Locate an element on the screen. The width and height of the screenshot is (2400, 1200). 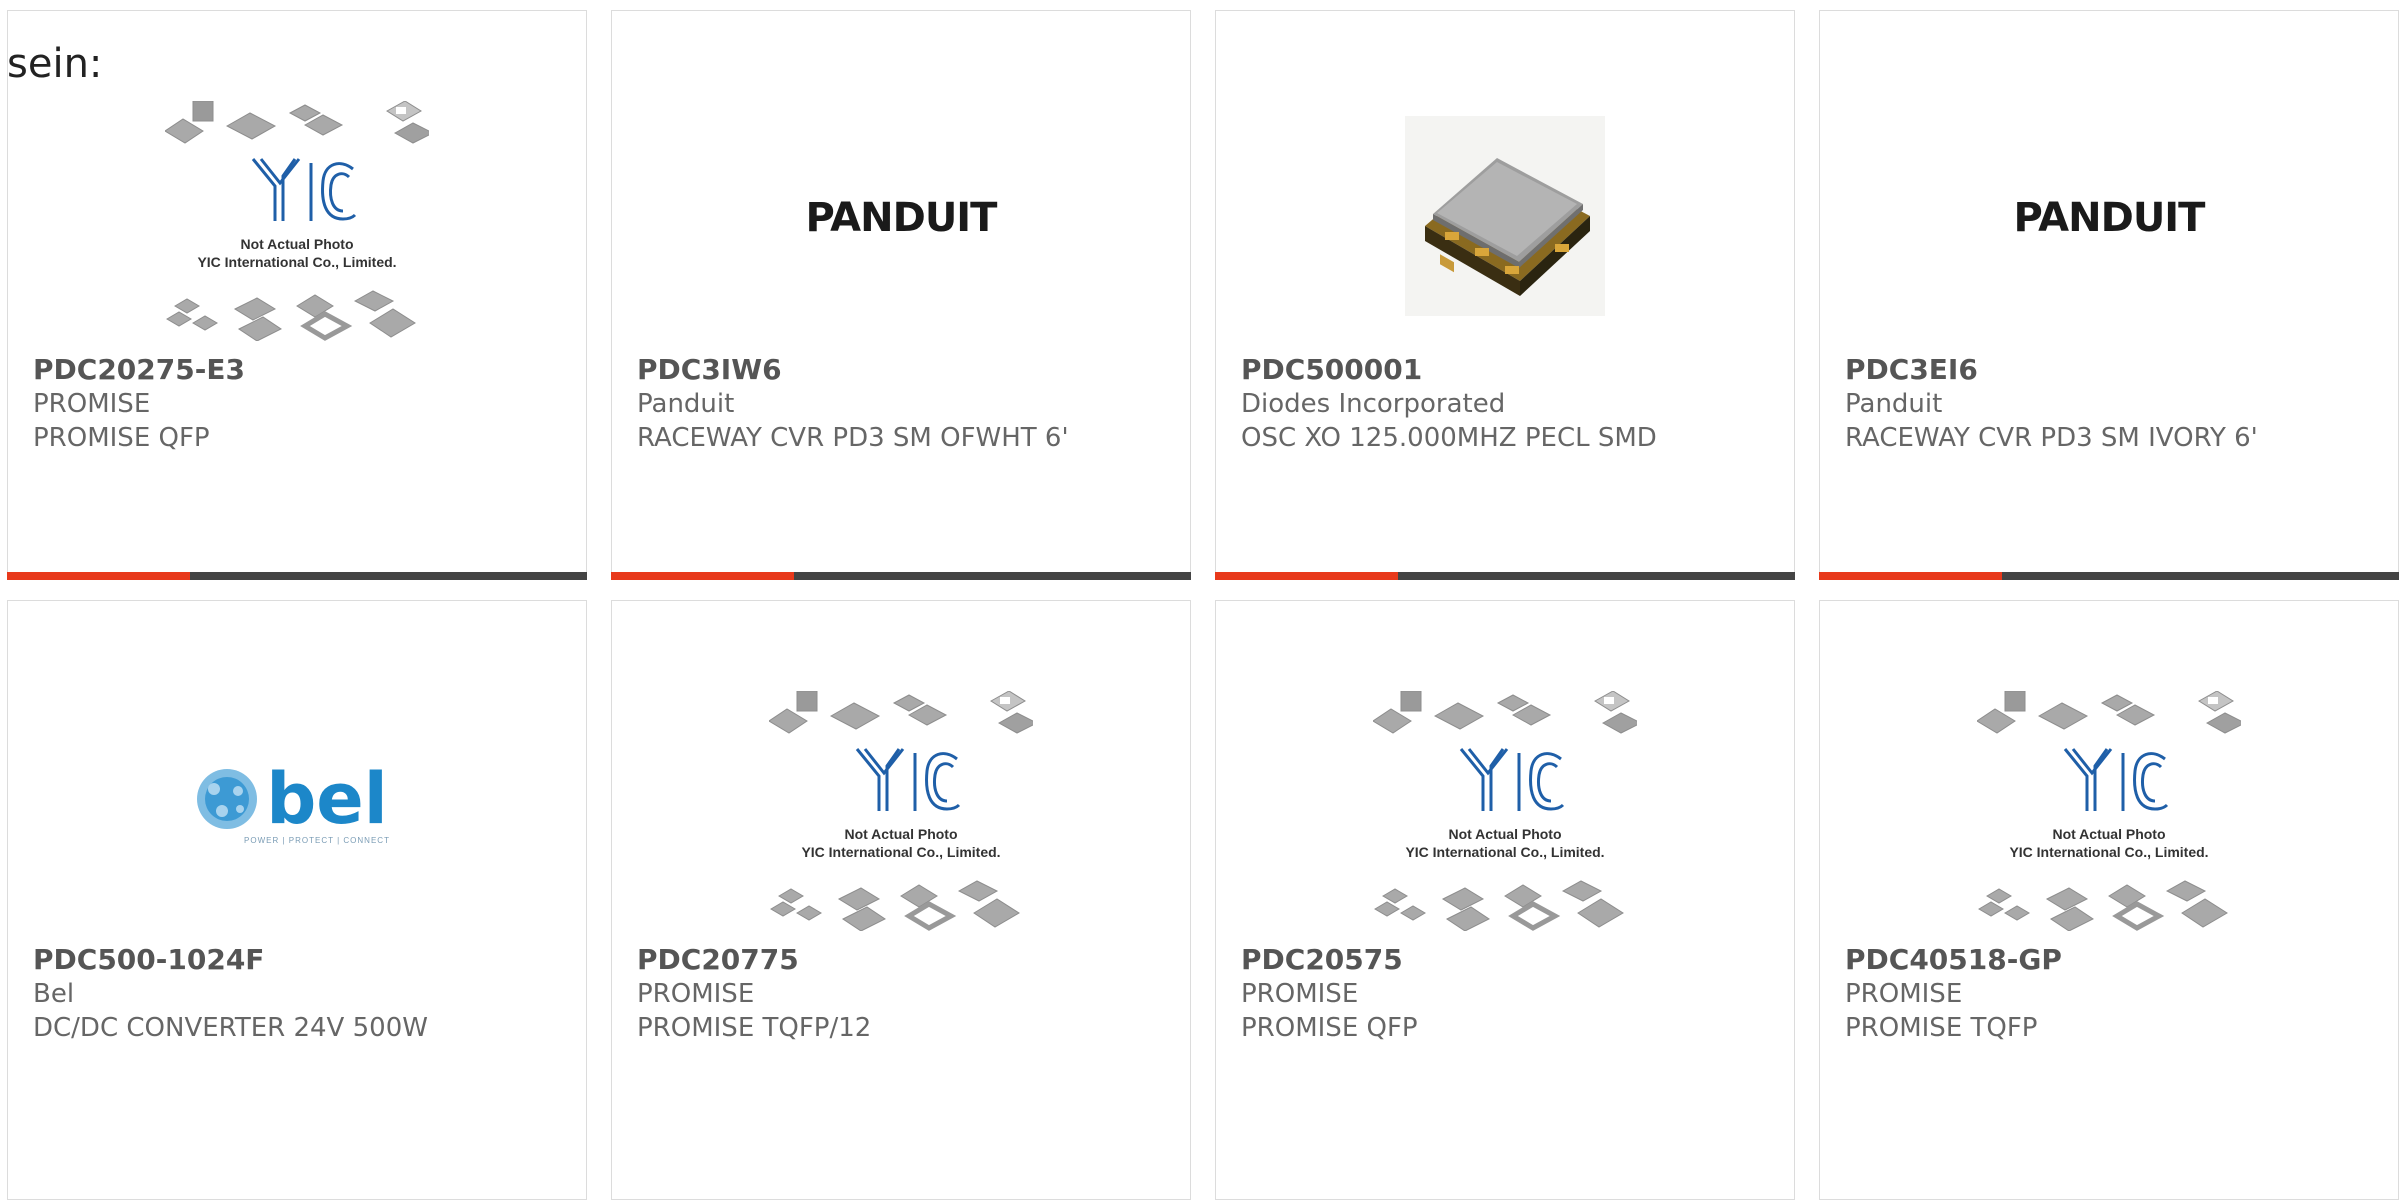
part-number-link: PDC3IW6 is located at coordinates (709, 370).